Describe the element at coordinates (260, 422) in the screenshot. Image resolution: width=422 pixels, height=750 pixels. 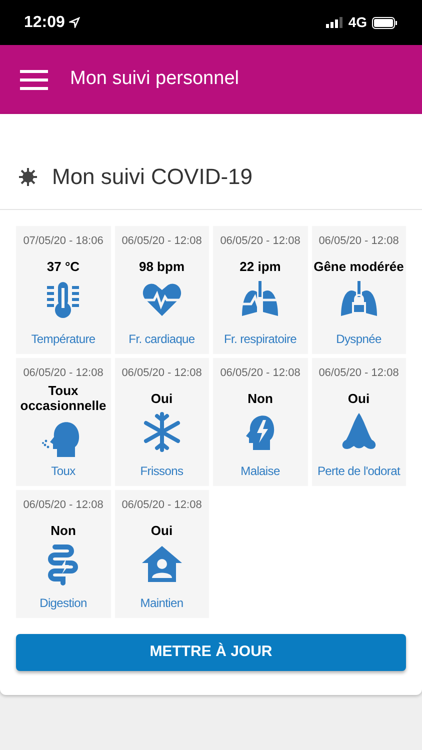
I see `symptom-tile: 06/05/20 - 12:08 Non Malaise` at that location.